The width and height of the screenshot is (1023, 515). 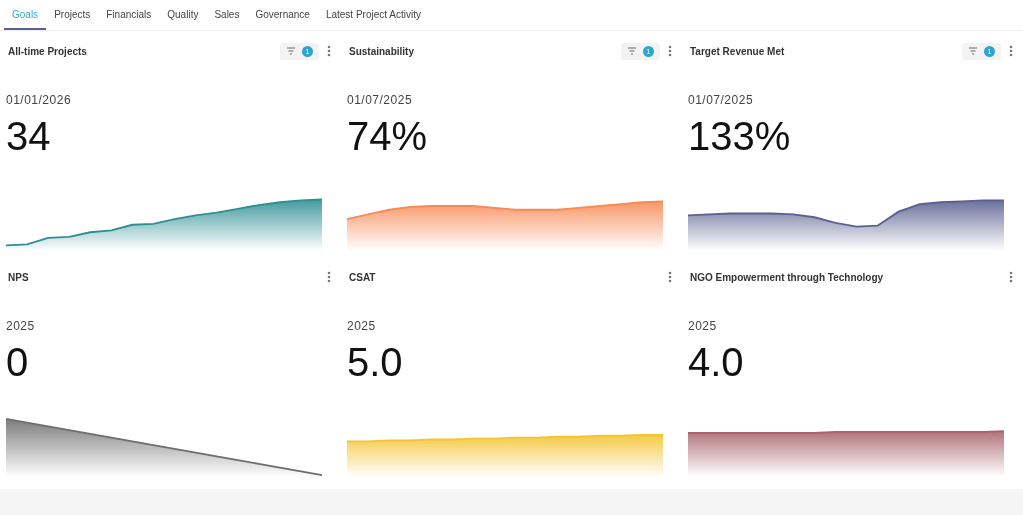 What do you see at coordinates (787, 277) in the screenshot?
I see `card-title: NGO Empowerment through Technology` at bounding box center [787, 277].